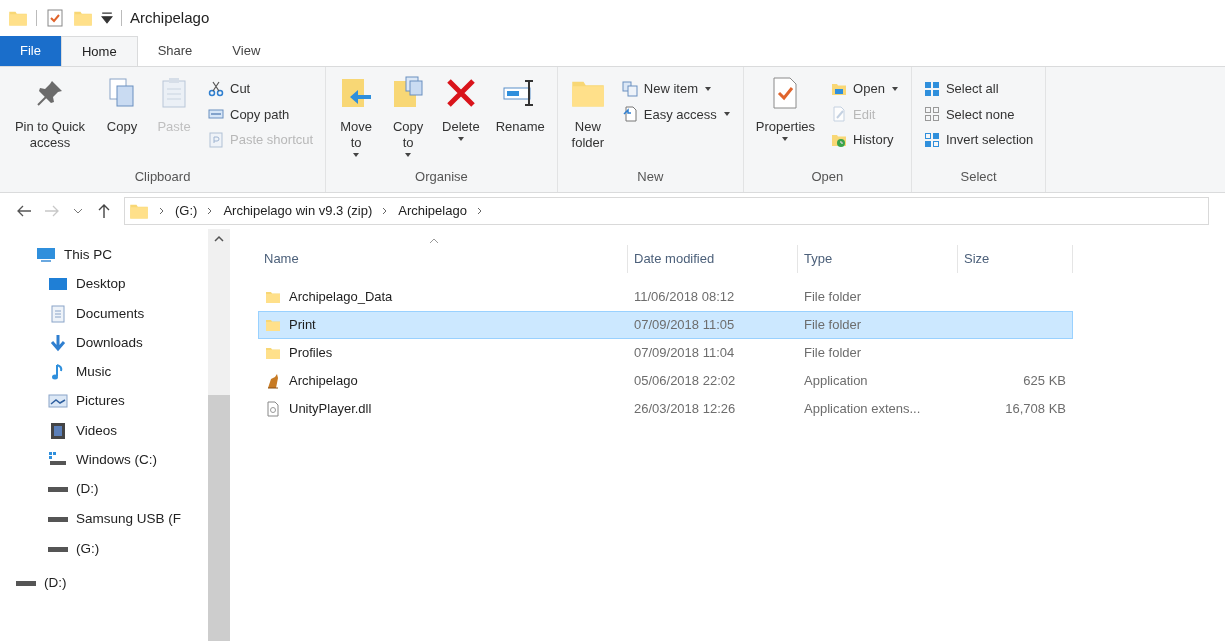  What do you see at coordinates (24, 211) in the screenshot?
I see `back-icon` at bounding box center [24, 211].